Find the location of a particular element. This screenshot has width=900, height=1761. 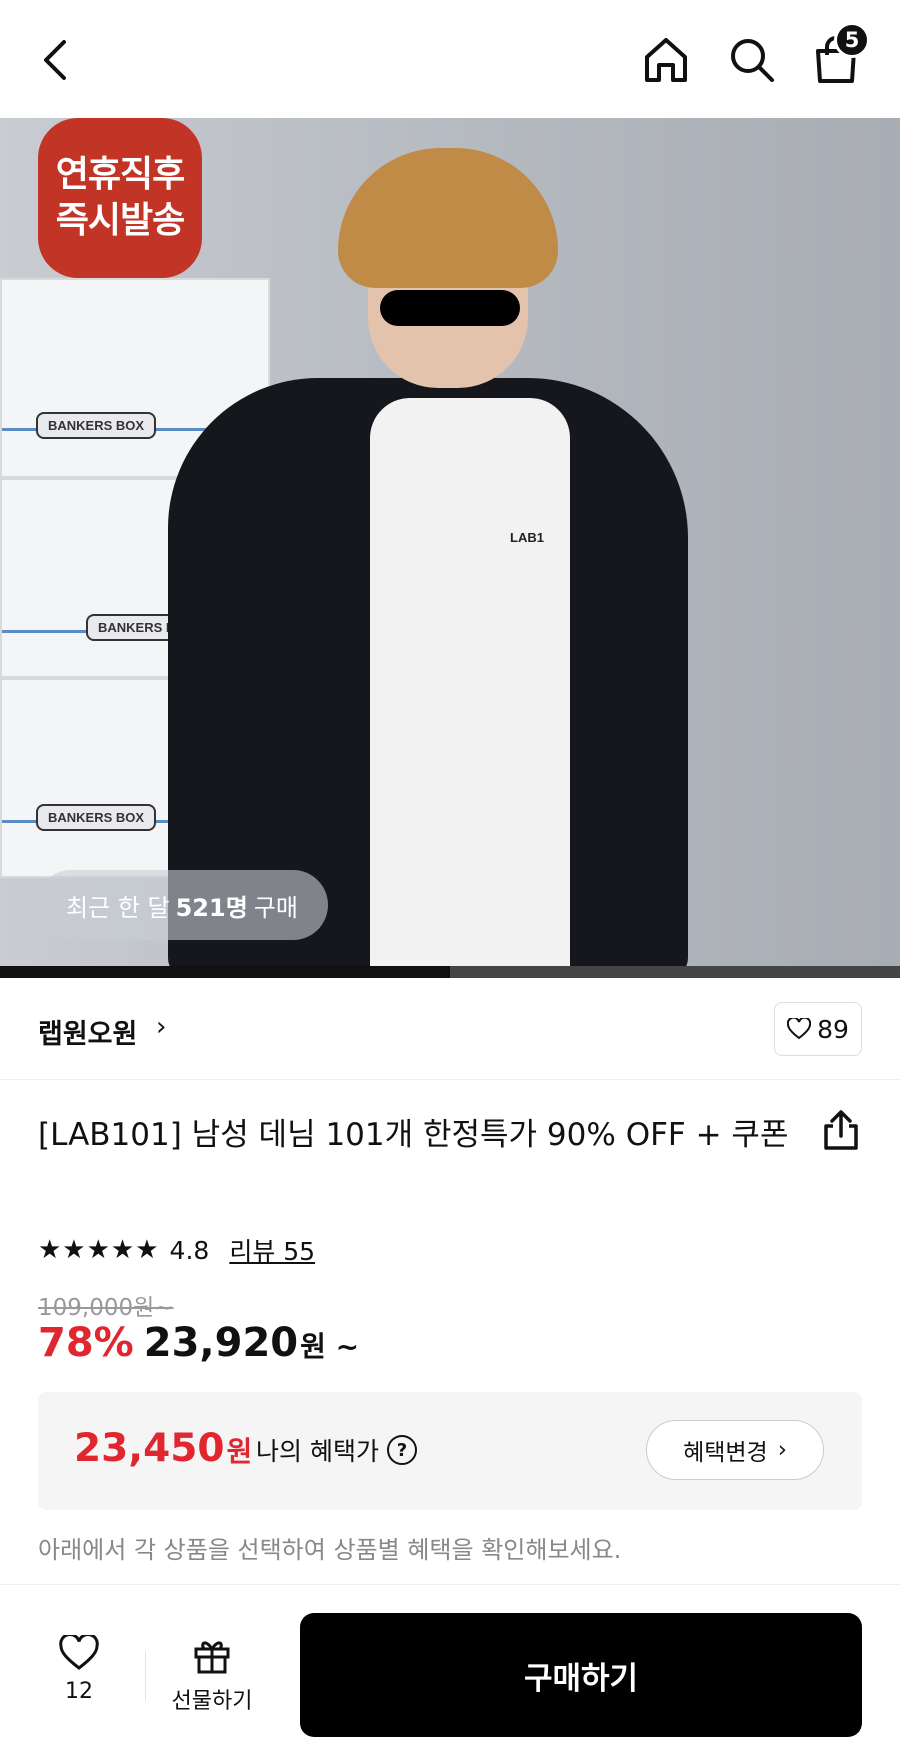

cart-count-badge: 5 is located at coordinates (852, 40).